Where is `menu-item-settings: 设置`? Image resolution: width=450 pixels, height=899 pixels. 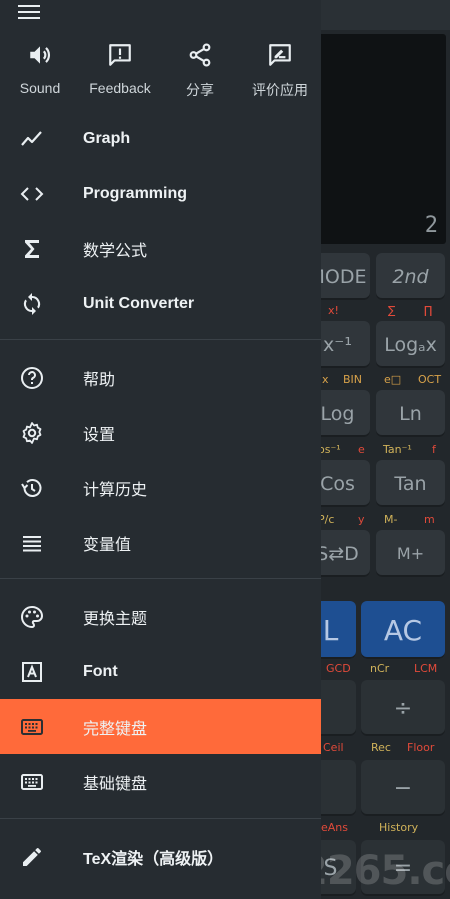 menu-item-settings: 设置 is located at coordinates (160, 432).